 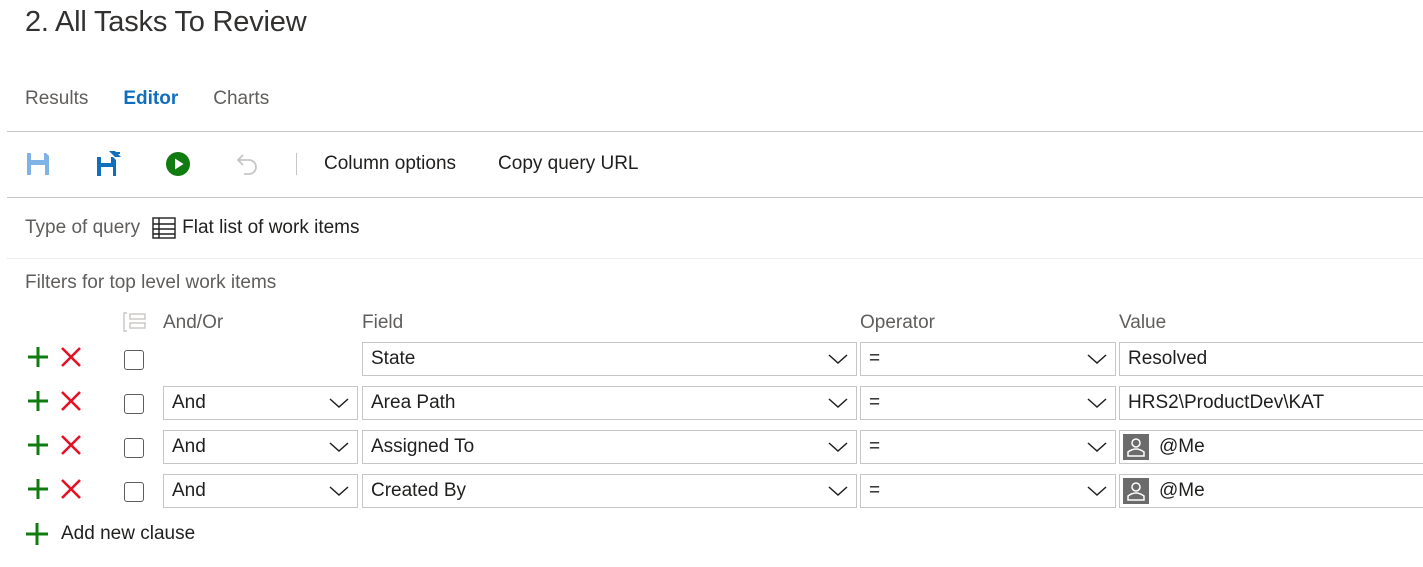 What do you see at coordinates (178, 164) in the screenshot?
I see `run-query-icon` at bounding box center [178, 164].